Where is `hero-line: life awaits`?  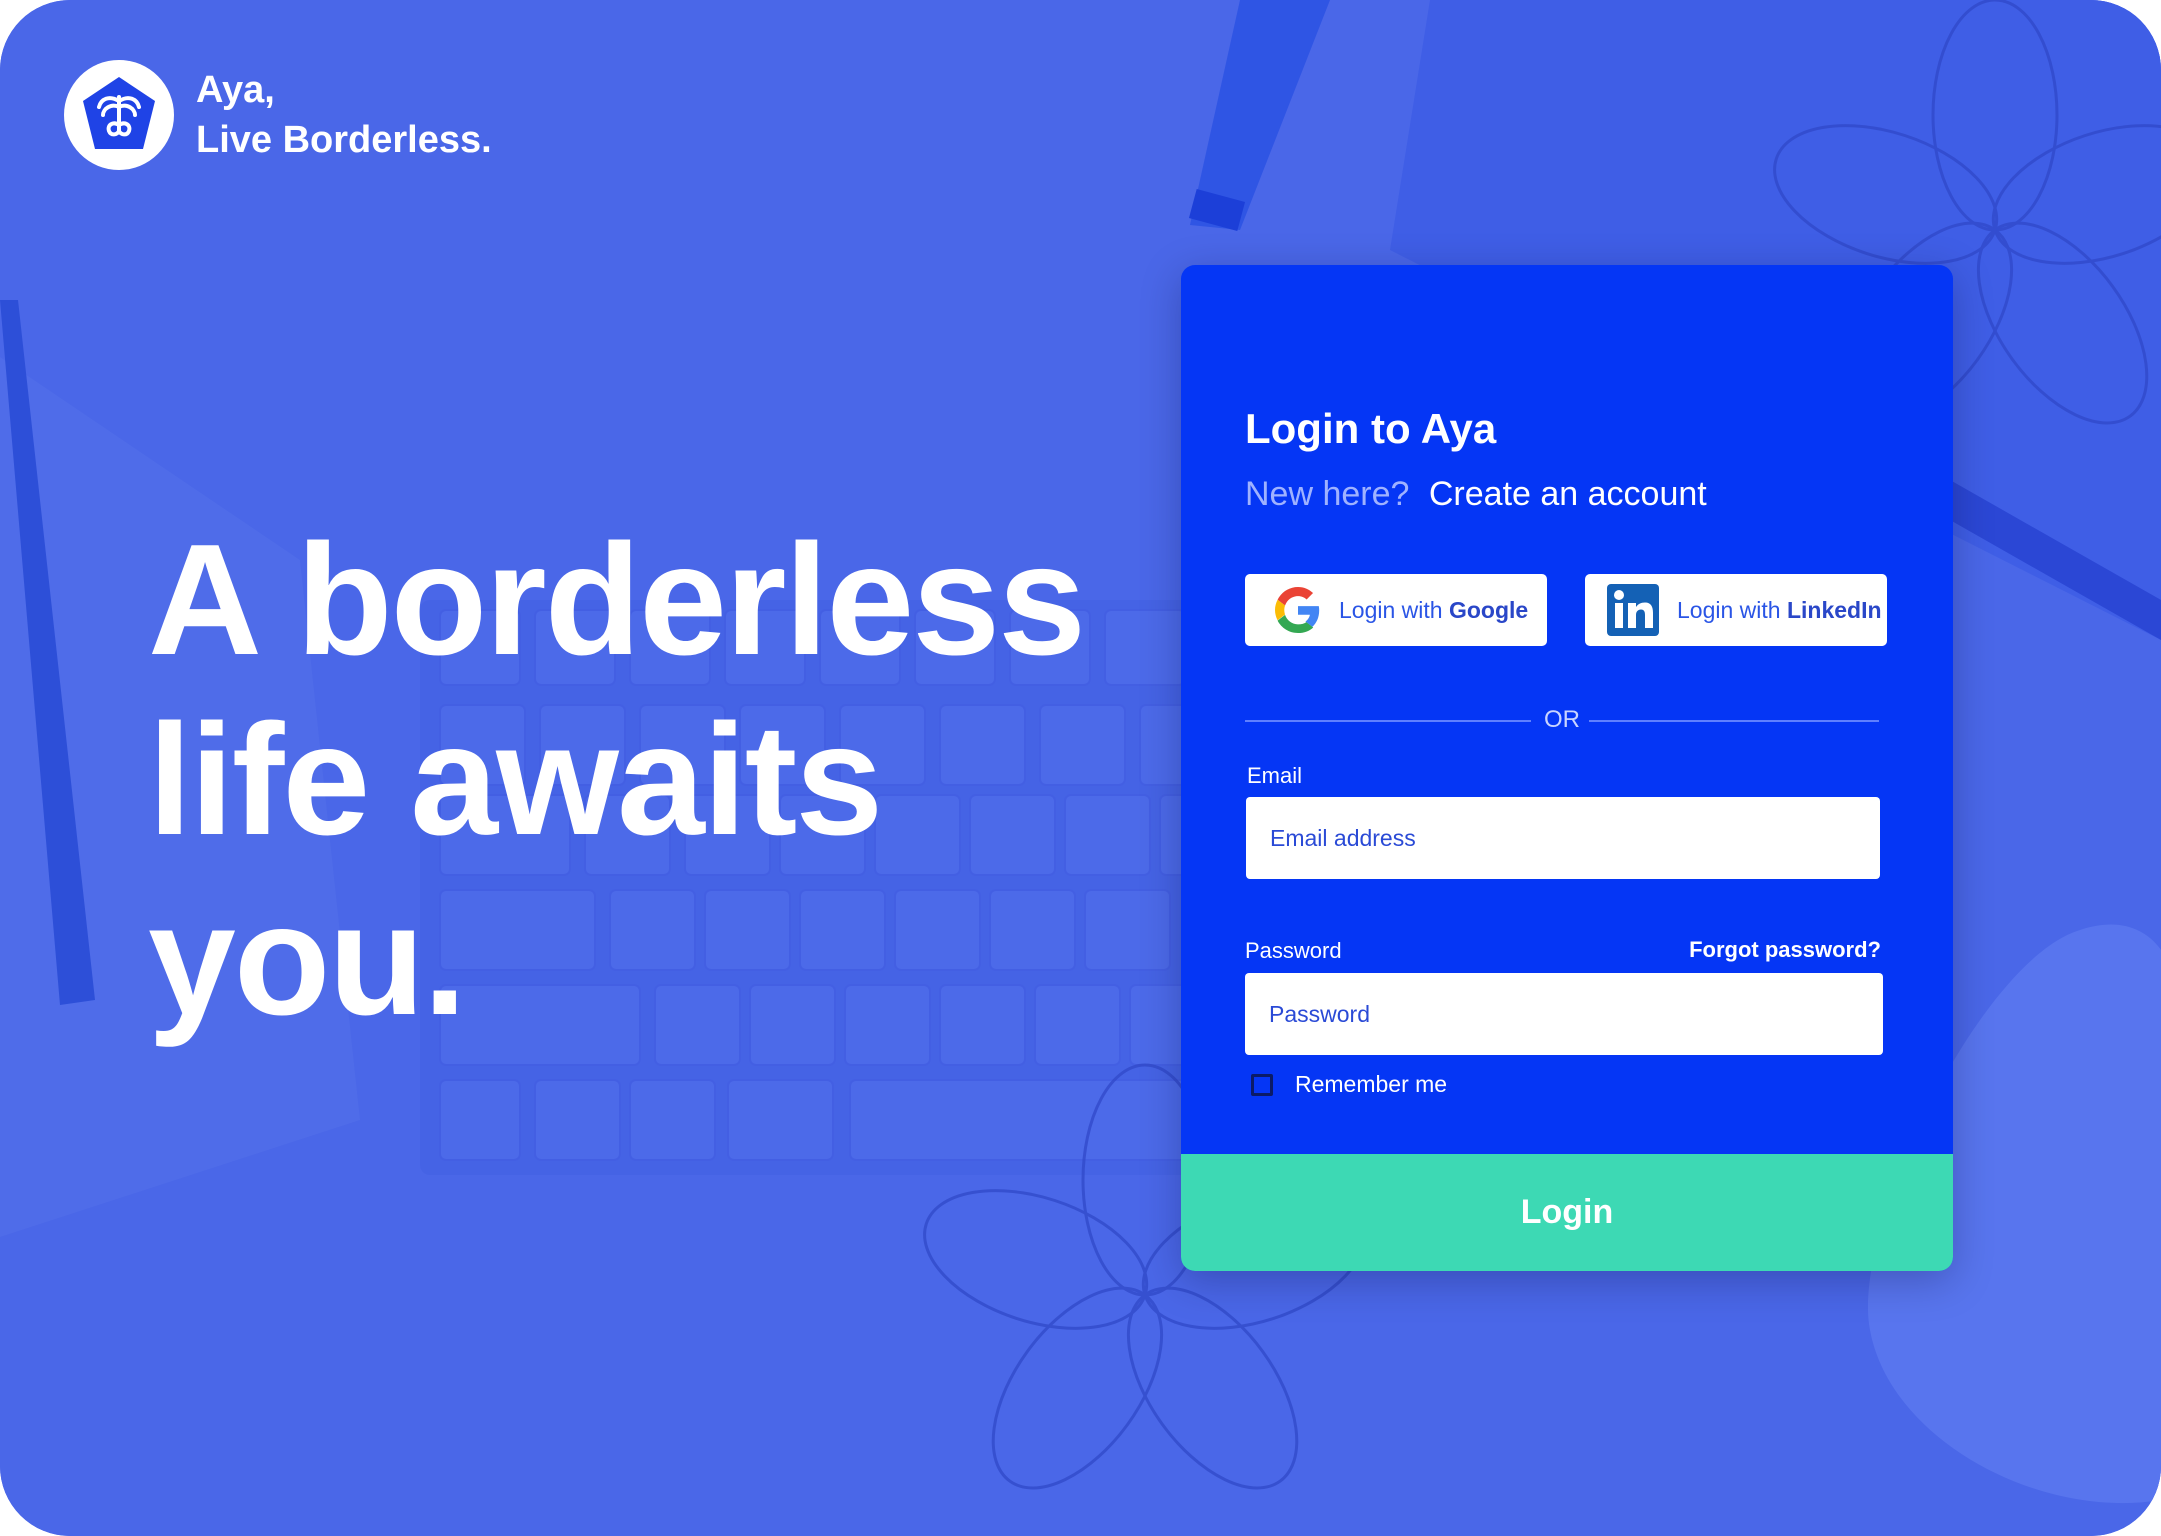
hero-line: life awaits is located at coordinates (515, 780).